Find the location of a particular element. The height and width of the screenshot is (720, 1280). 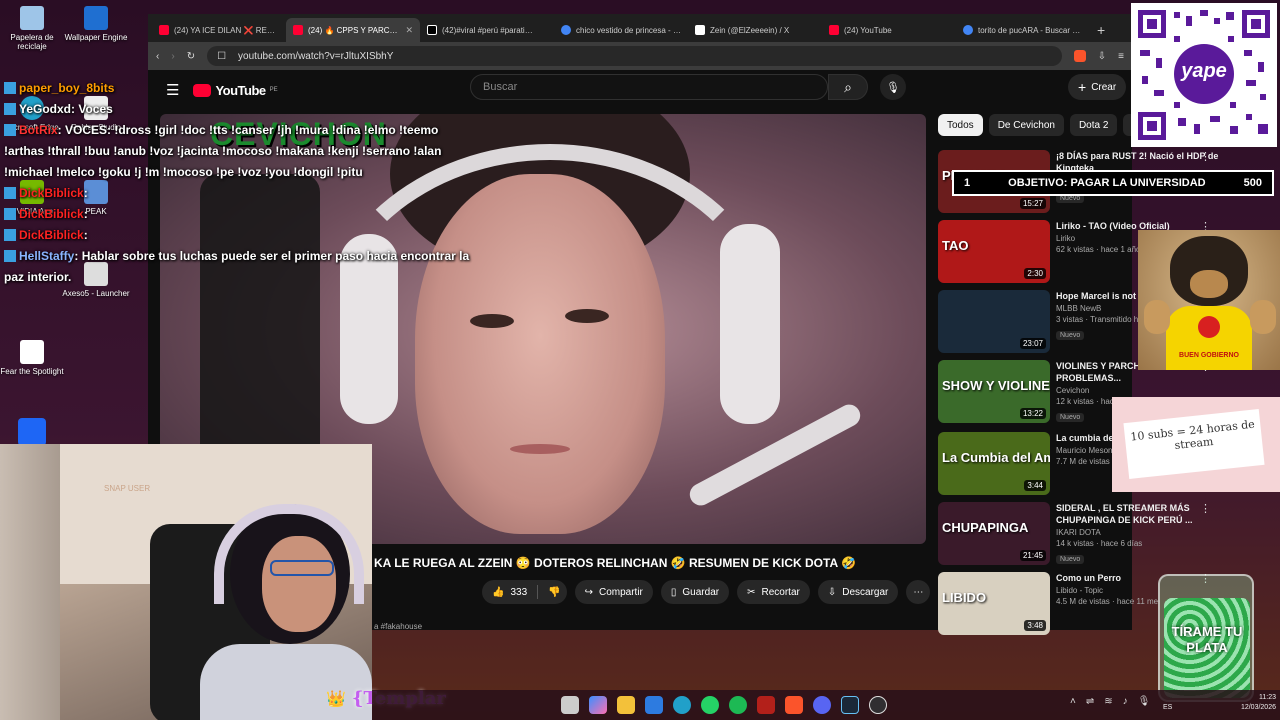

download-icon: ⇩ is located at coordinates (1102, 56).